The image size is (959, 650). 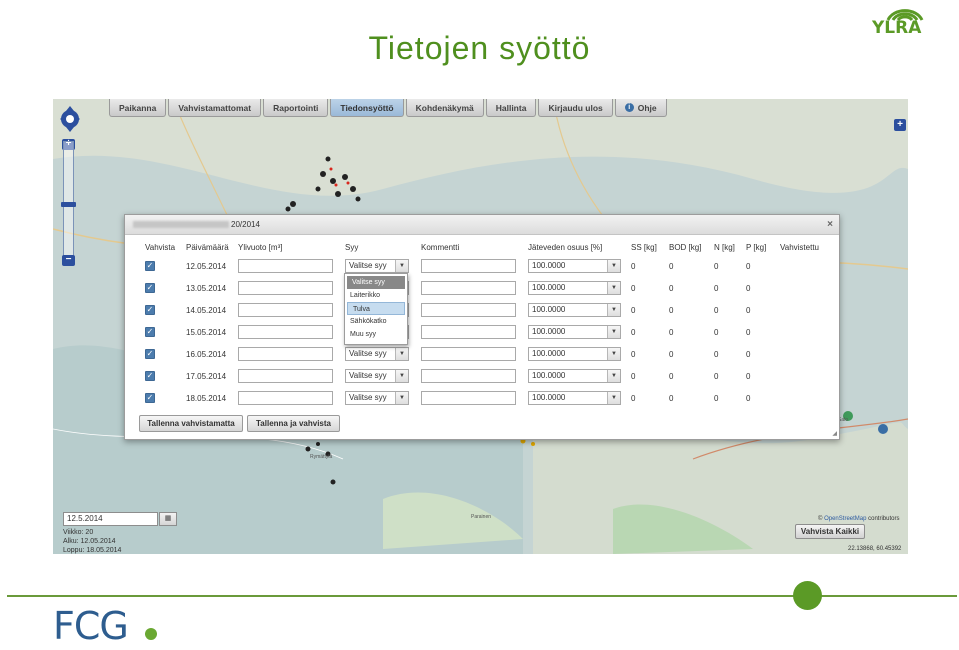 I want to click on attribution-suffix: contributors, so click(x=883, y=519).